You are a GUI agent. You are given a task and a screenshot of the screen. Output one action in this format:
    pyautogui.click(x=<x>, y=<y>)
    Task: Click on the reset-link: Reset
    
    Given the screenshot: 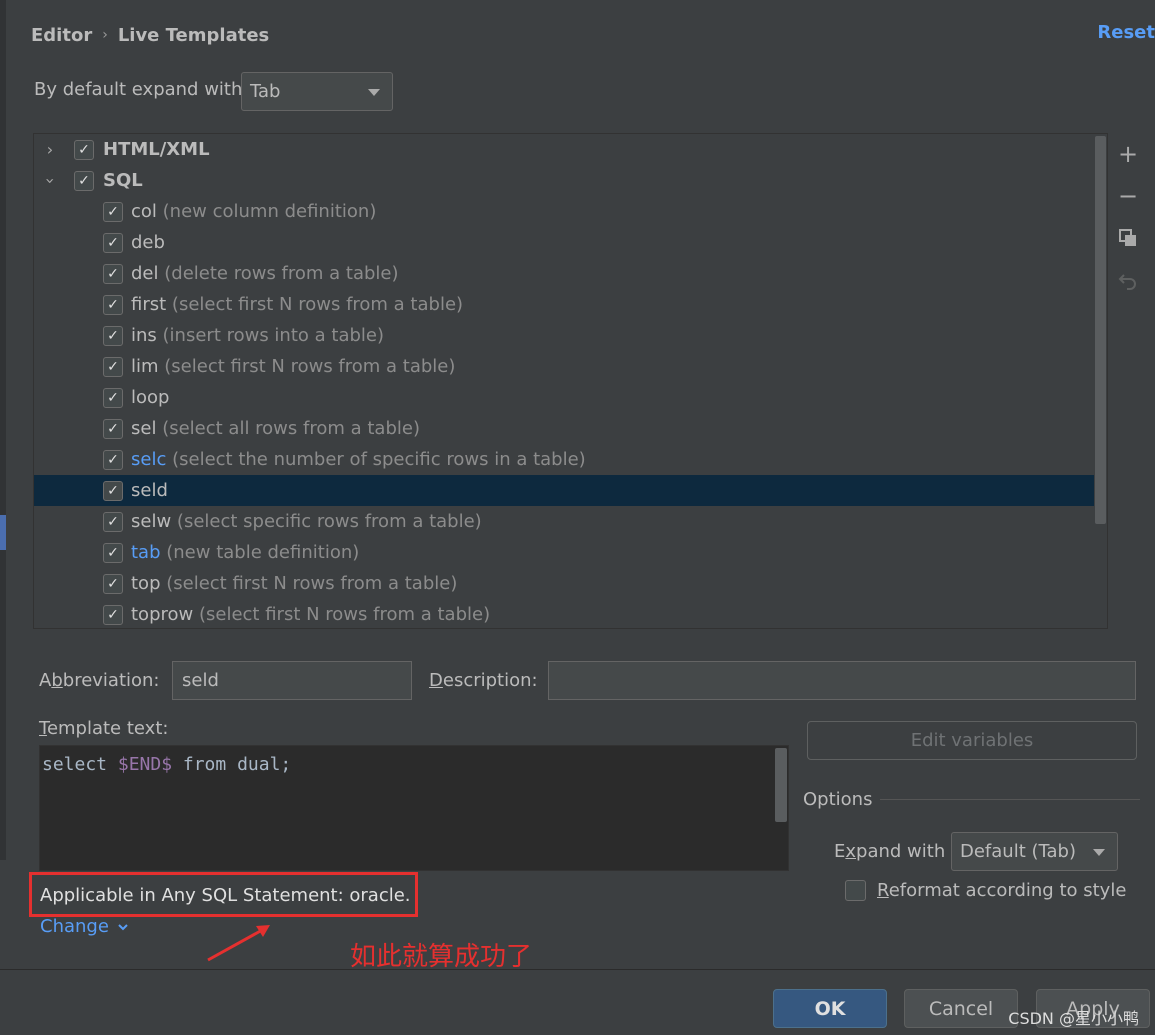 What is the action you would take?
    pyautogui.click(x=1126, y=32)
    